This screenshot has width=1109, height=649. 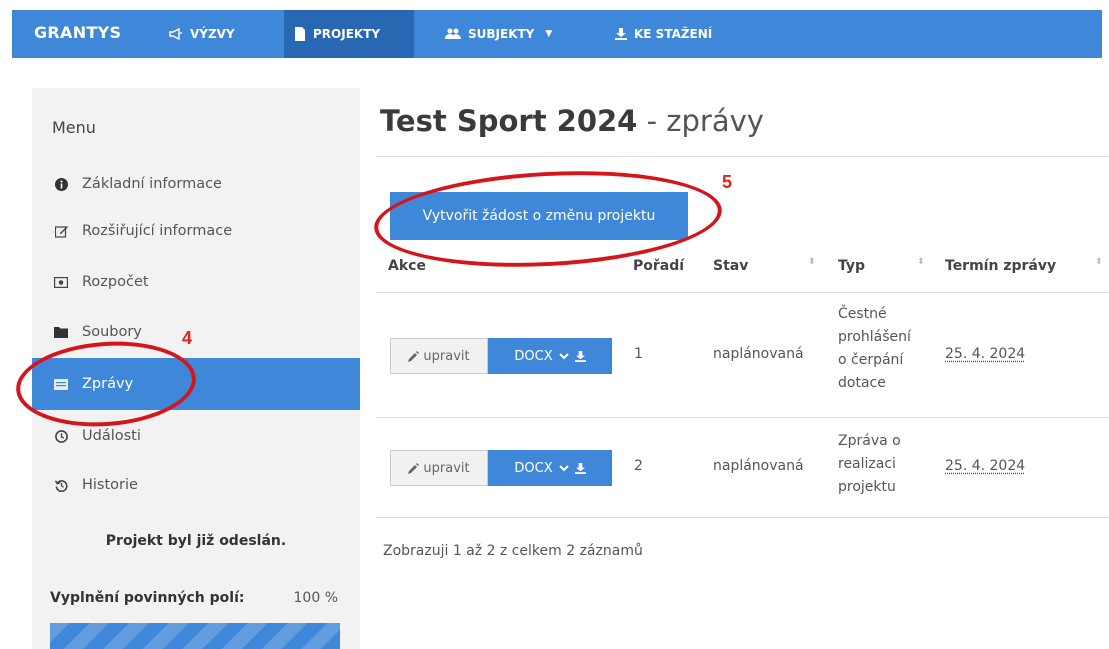 I want to click on row-type-line: realizaci, so click(x=867, y=464).